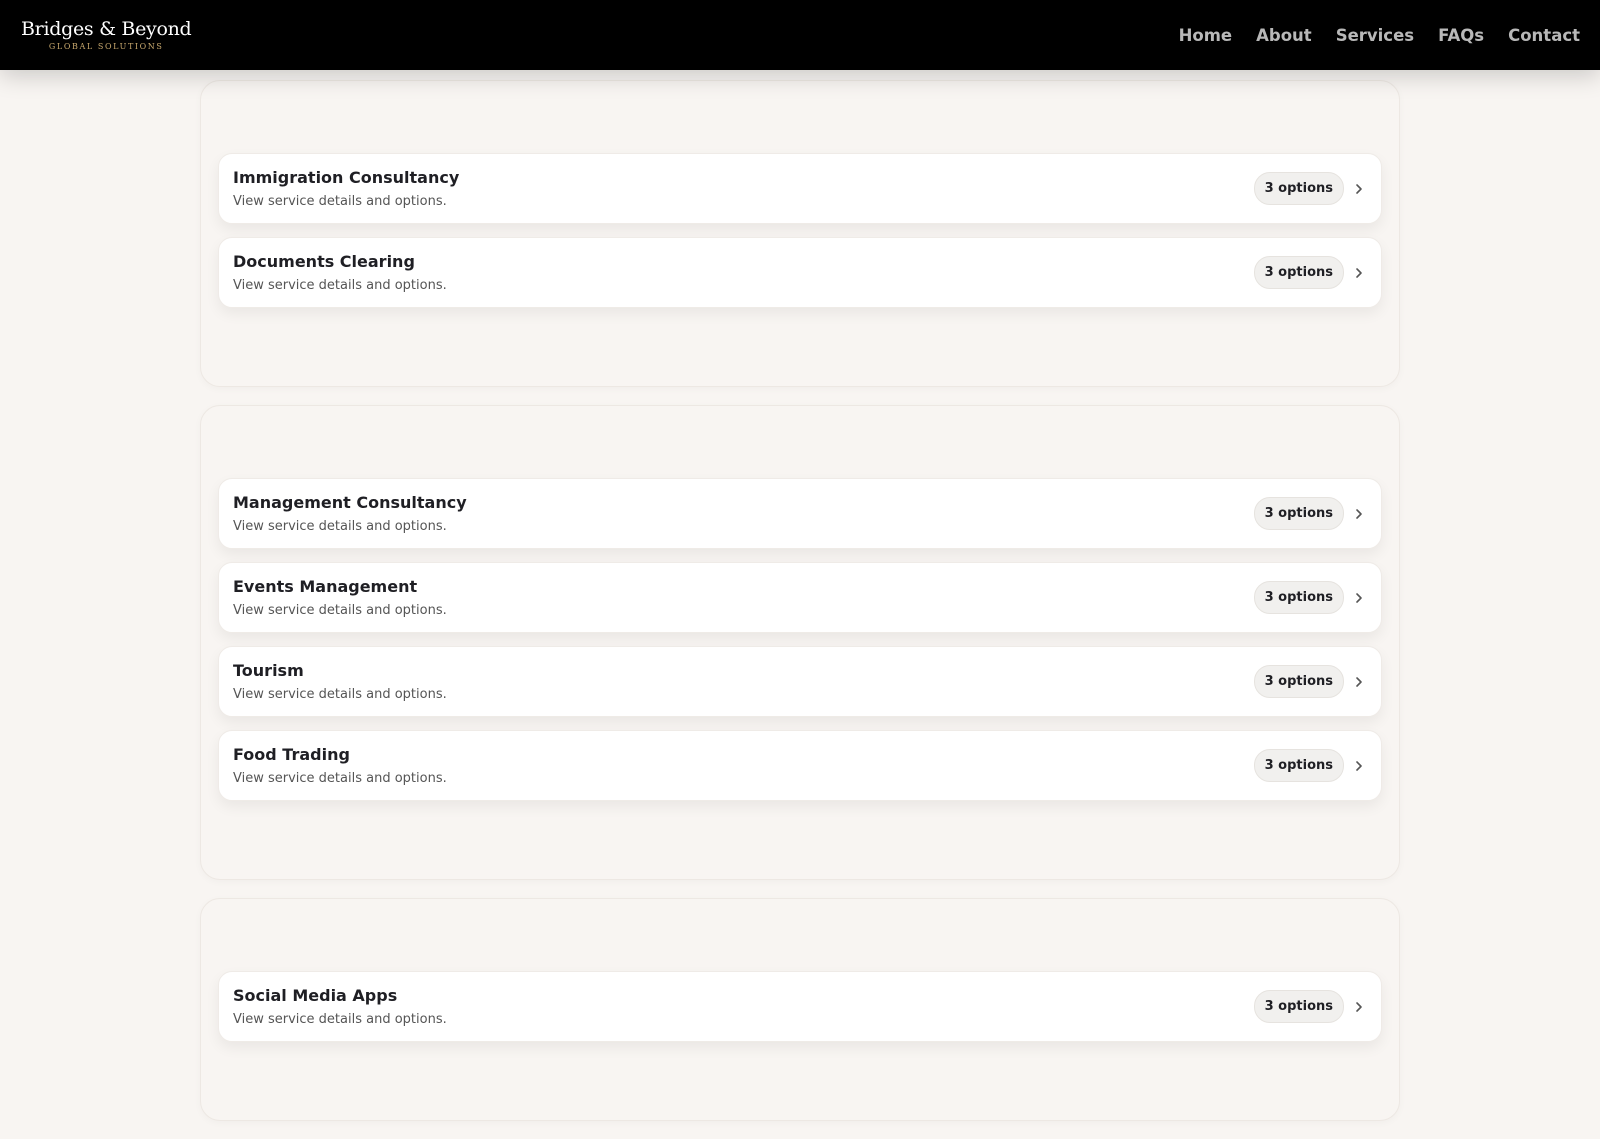 Image resolution: width=1600 pixels, height=1139 pixels. Describe the element at coordinates (1284, 35) in the screenshot. I see `nav-about-link: About` at that location.